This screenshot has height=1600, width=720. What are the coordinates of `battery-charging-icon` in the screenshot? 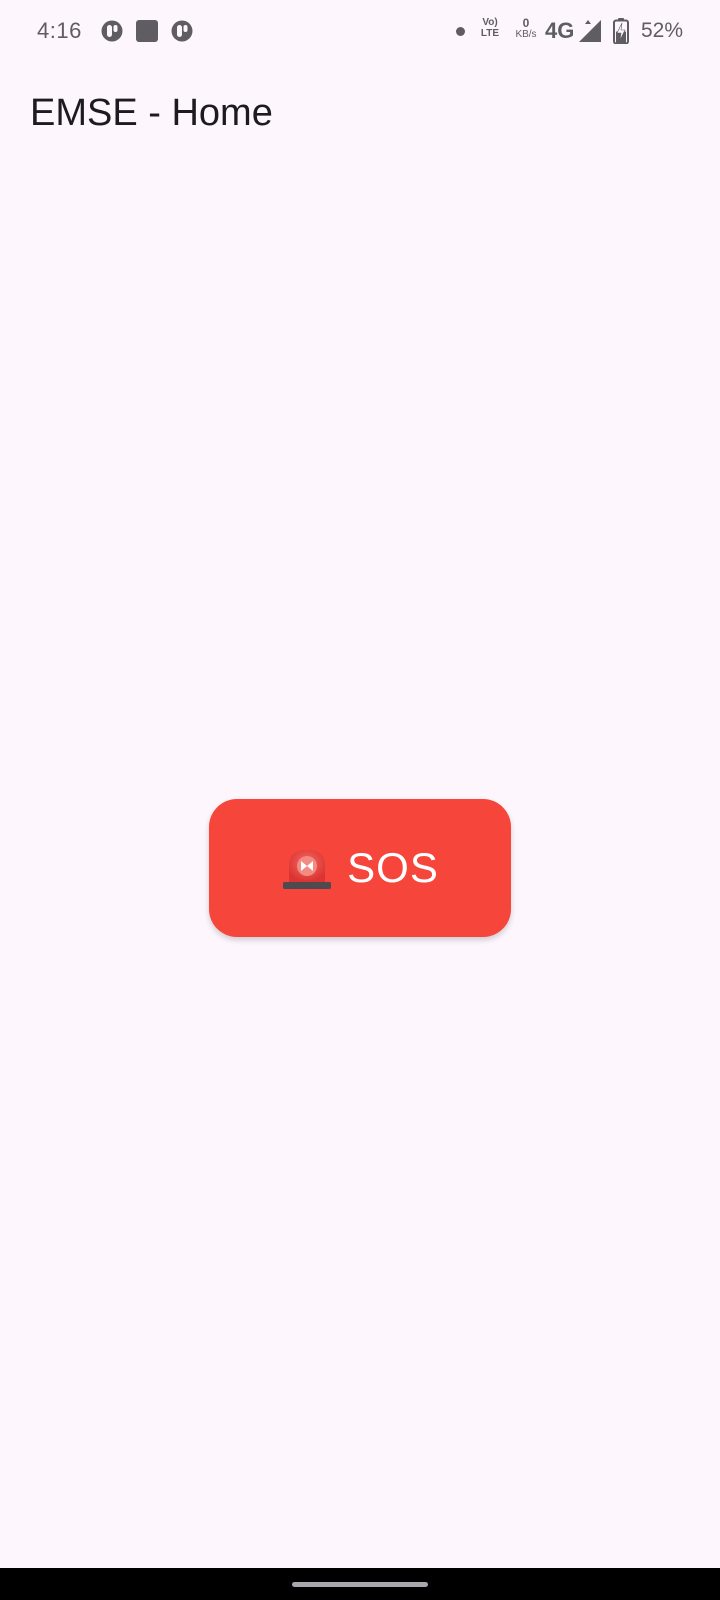 It's located at (621, 31).